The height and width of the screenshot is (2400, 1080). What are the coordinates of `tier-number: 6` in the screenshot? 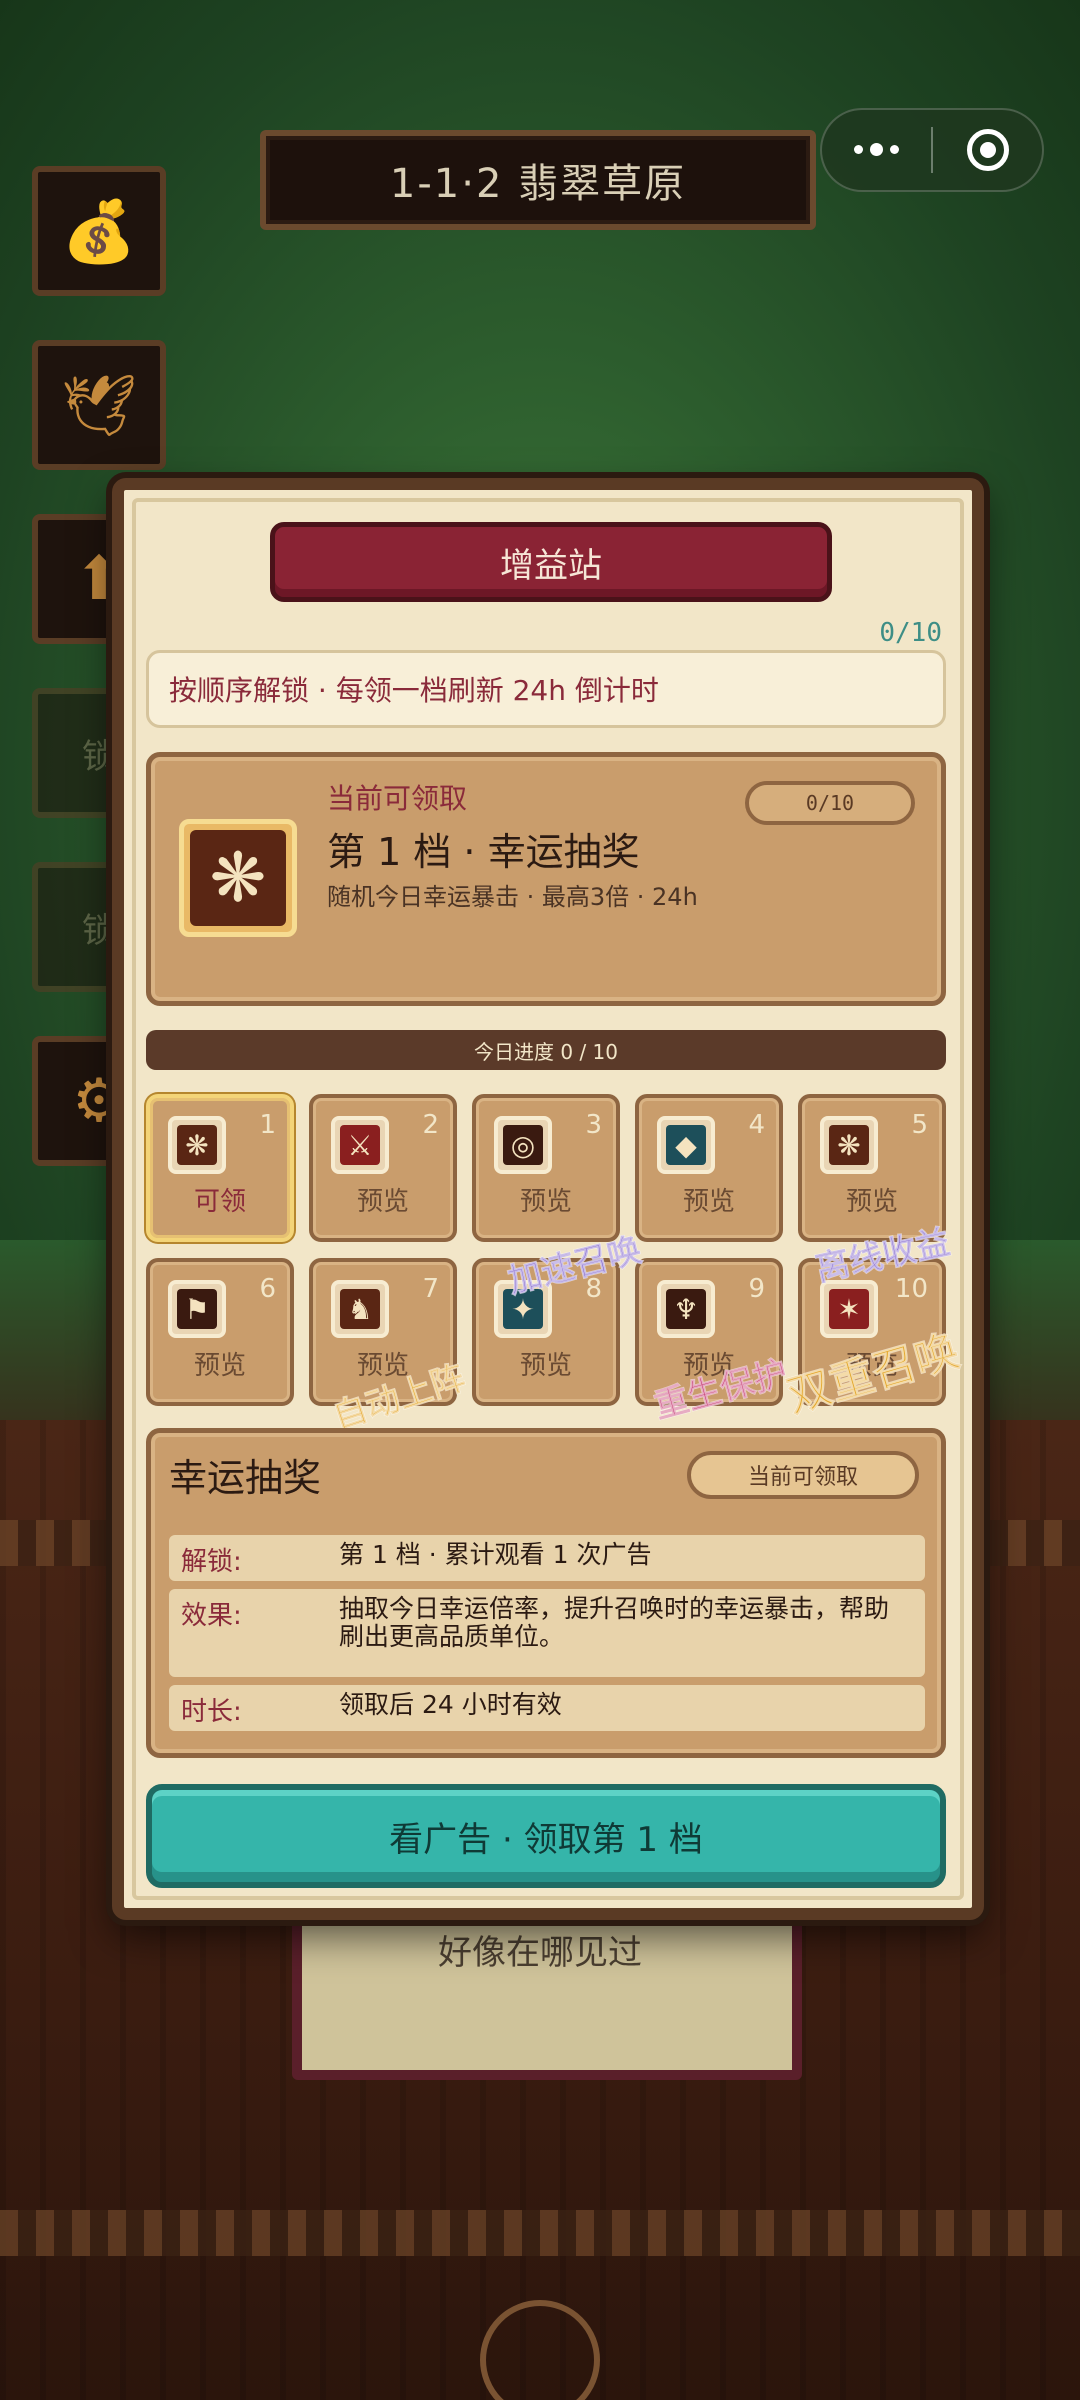 It's located at (267, 1289).